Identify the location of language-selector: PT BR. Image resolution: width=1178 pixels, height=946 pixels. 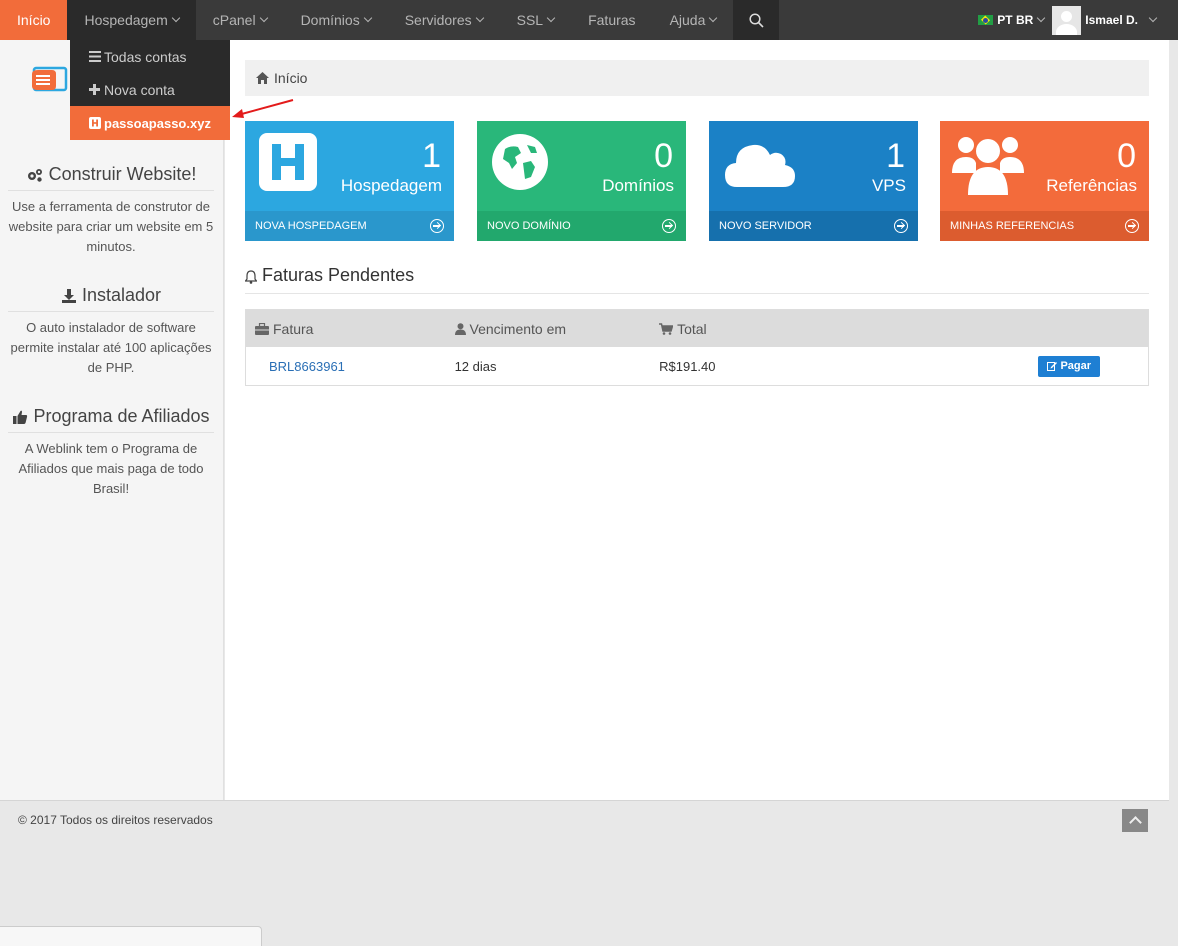
(1011, 20).